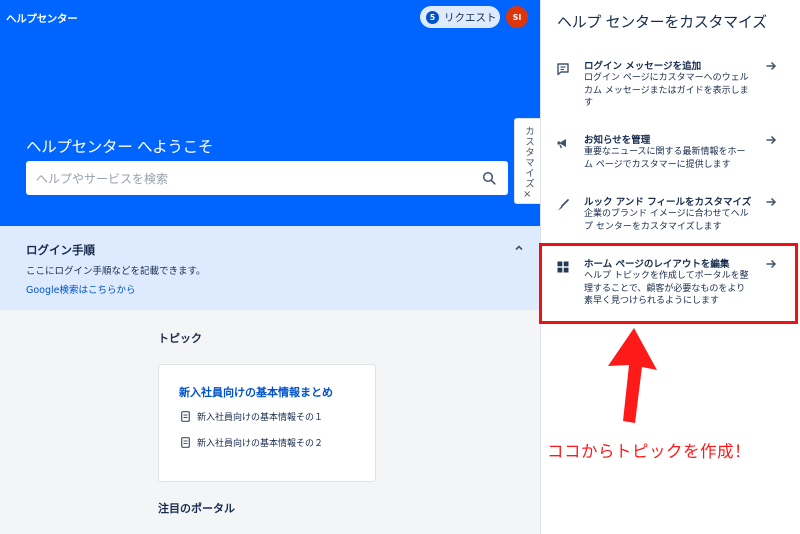 The image size is (800, 534). I want to click on chevron-up-icon, so click(519, 248).